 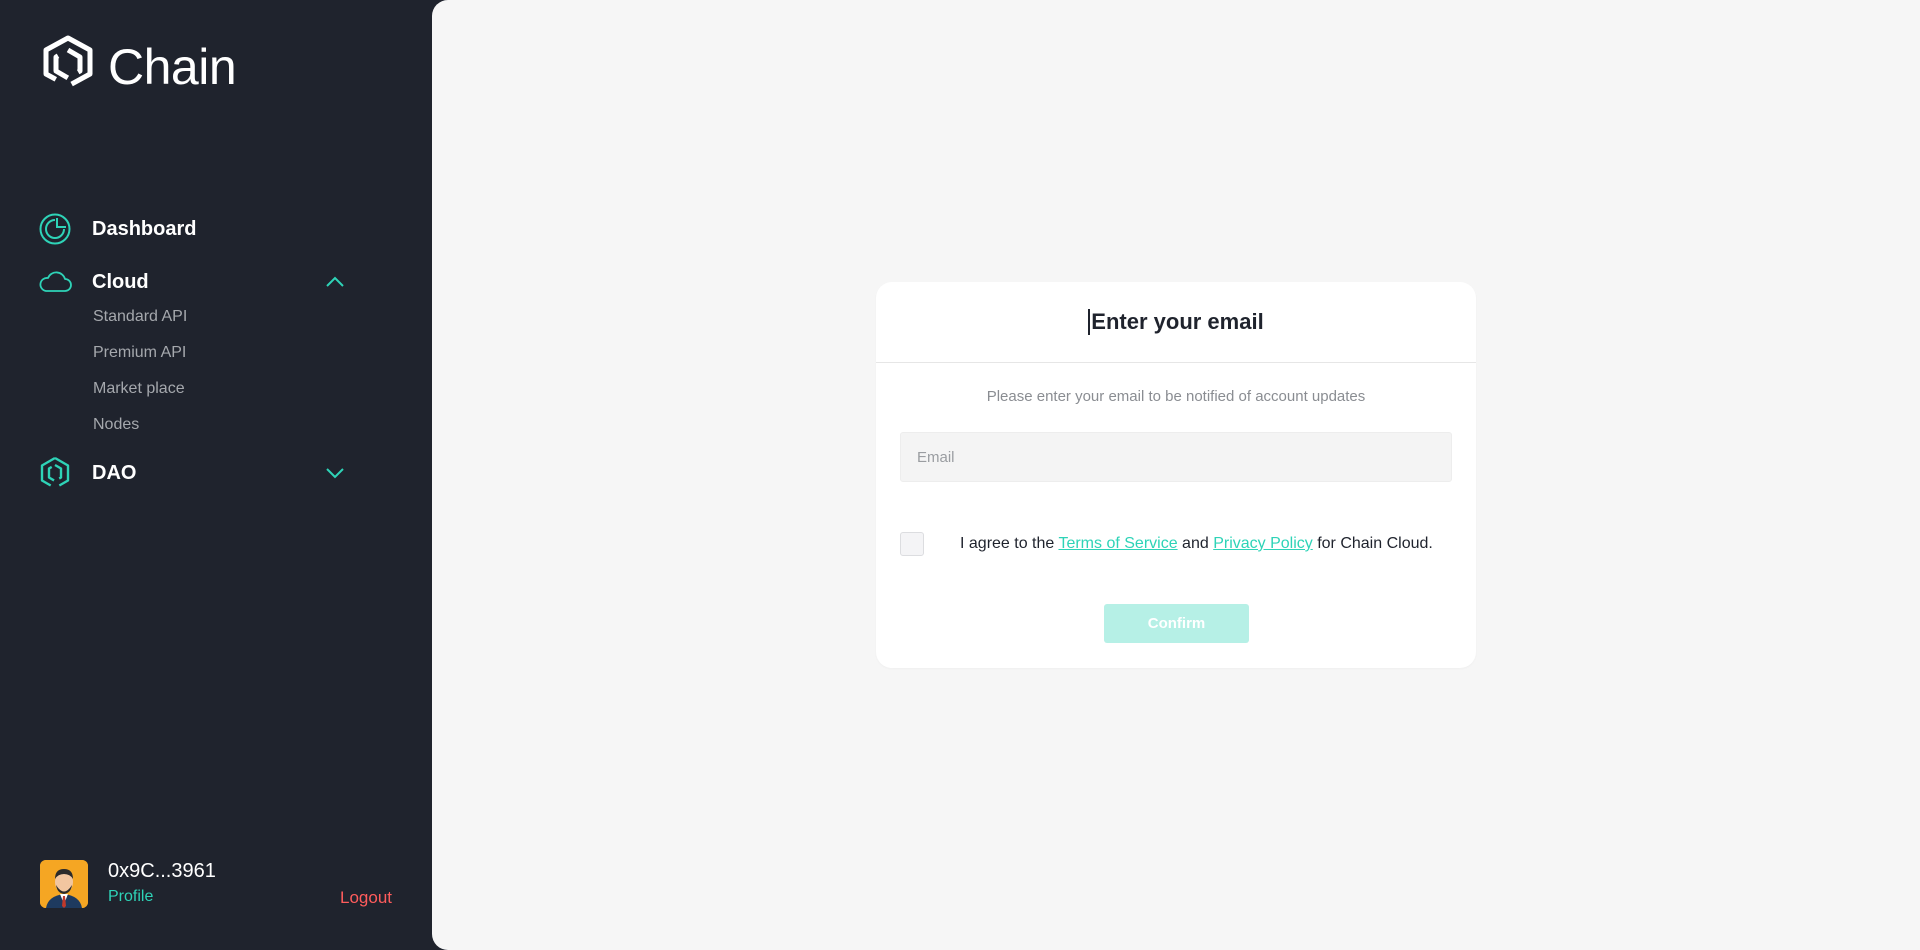 What do you see at coordinates (120, 281) in the screenshot?
I see `nav-label: Cloud` at bounding box center [120, 281].